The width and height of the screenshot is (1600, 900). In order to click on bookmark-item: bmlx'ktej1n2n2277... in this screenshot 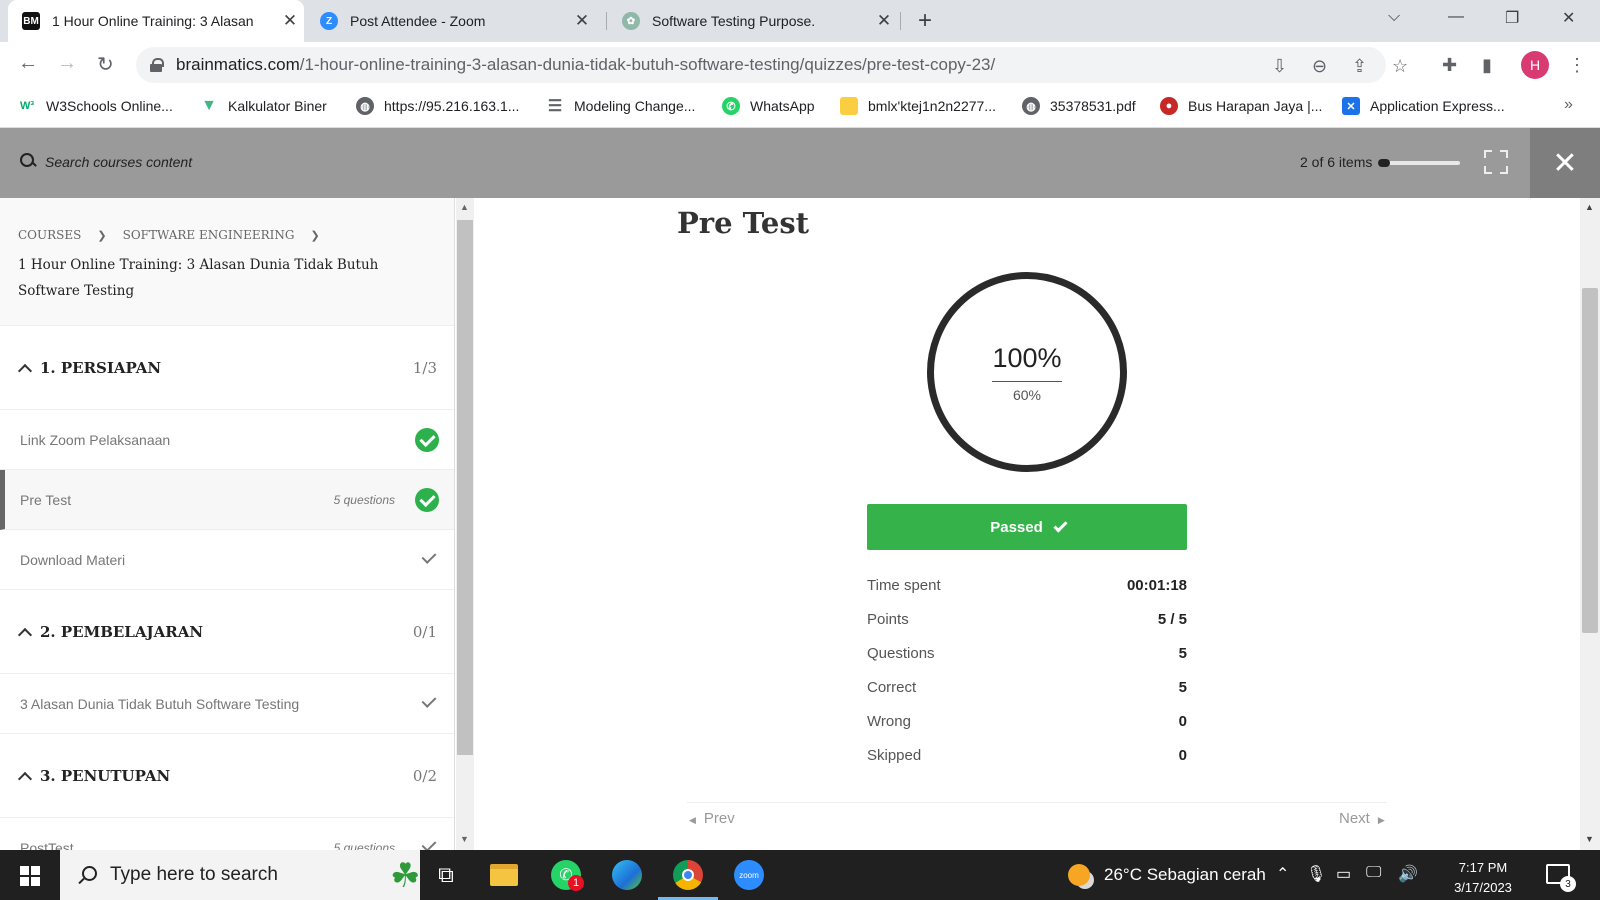, I will do `click(918, 106)`.